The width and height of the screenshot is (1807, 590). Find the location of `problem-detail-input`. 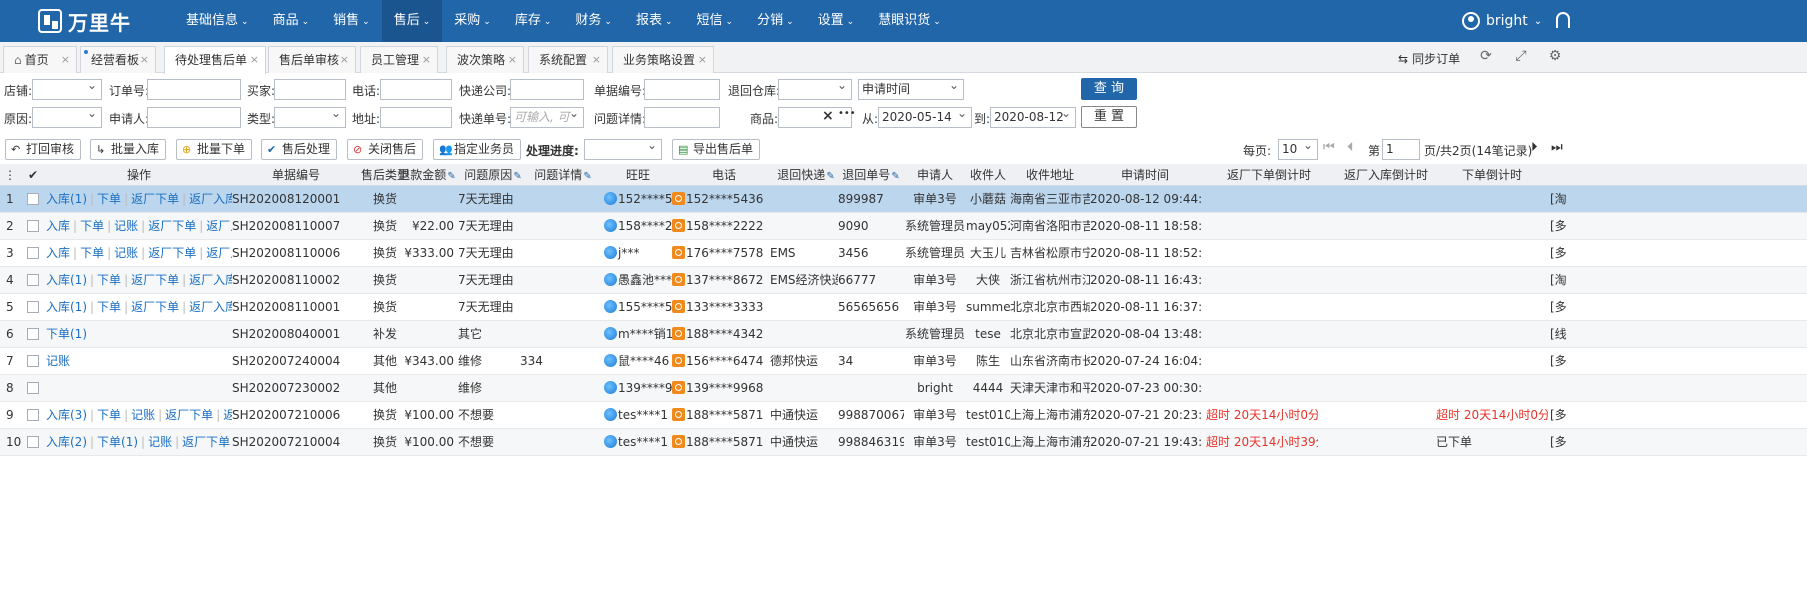

problem-detail-input is located at coordinates (682, 117).